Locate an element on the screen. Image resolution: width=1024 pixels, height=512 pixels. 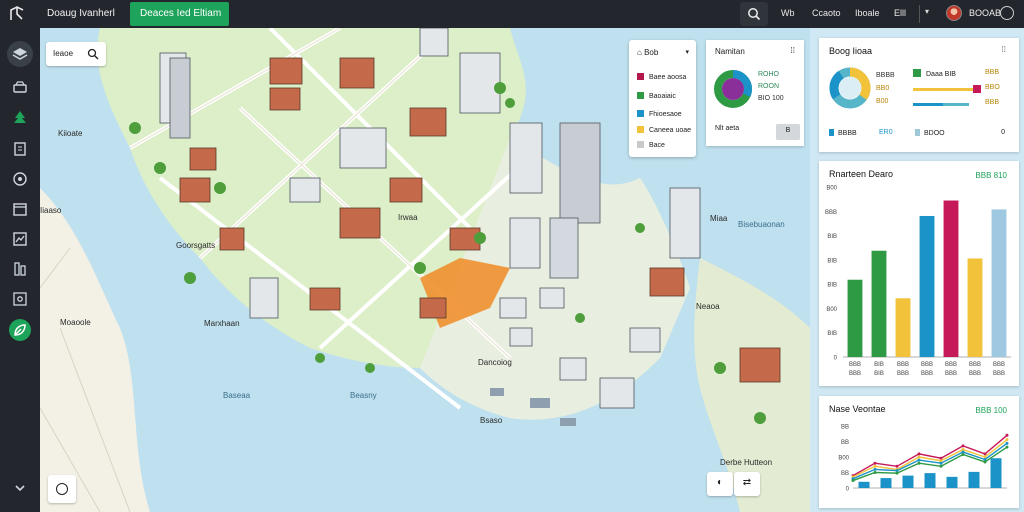
primary-action-button: Deaces Ied Eltiam is located at coordinates (179, 14).